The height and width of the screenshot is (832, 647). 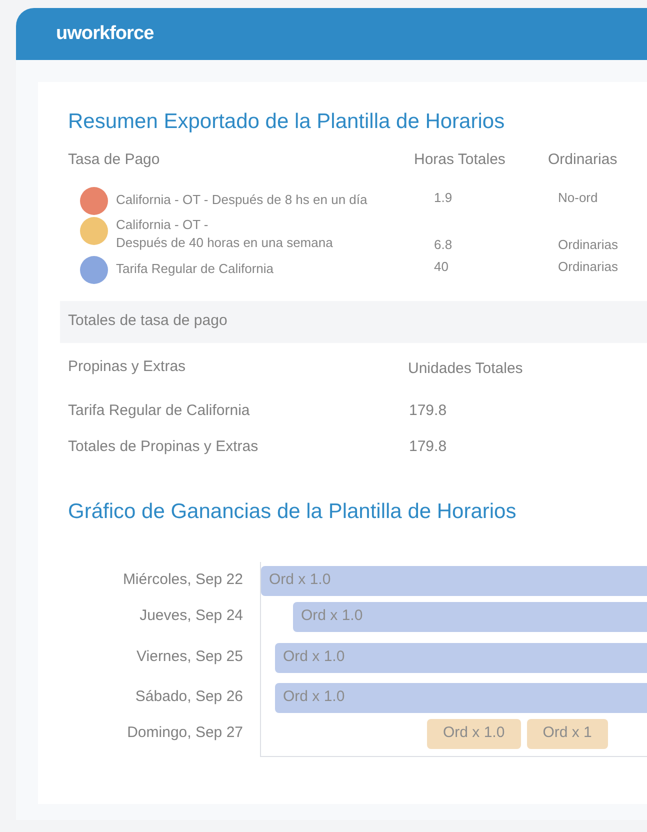 I want to click on table-cell-text: Totales de Propinas y Extras, so click(x=164, y=447).